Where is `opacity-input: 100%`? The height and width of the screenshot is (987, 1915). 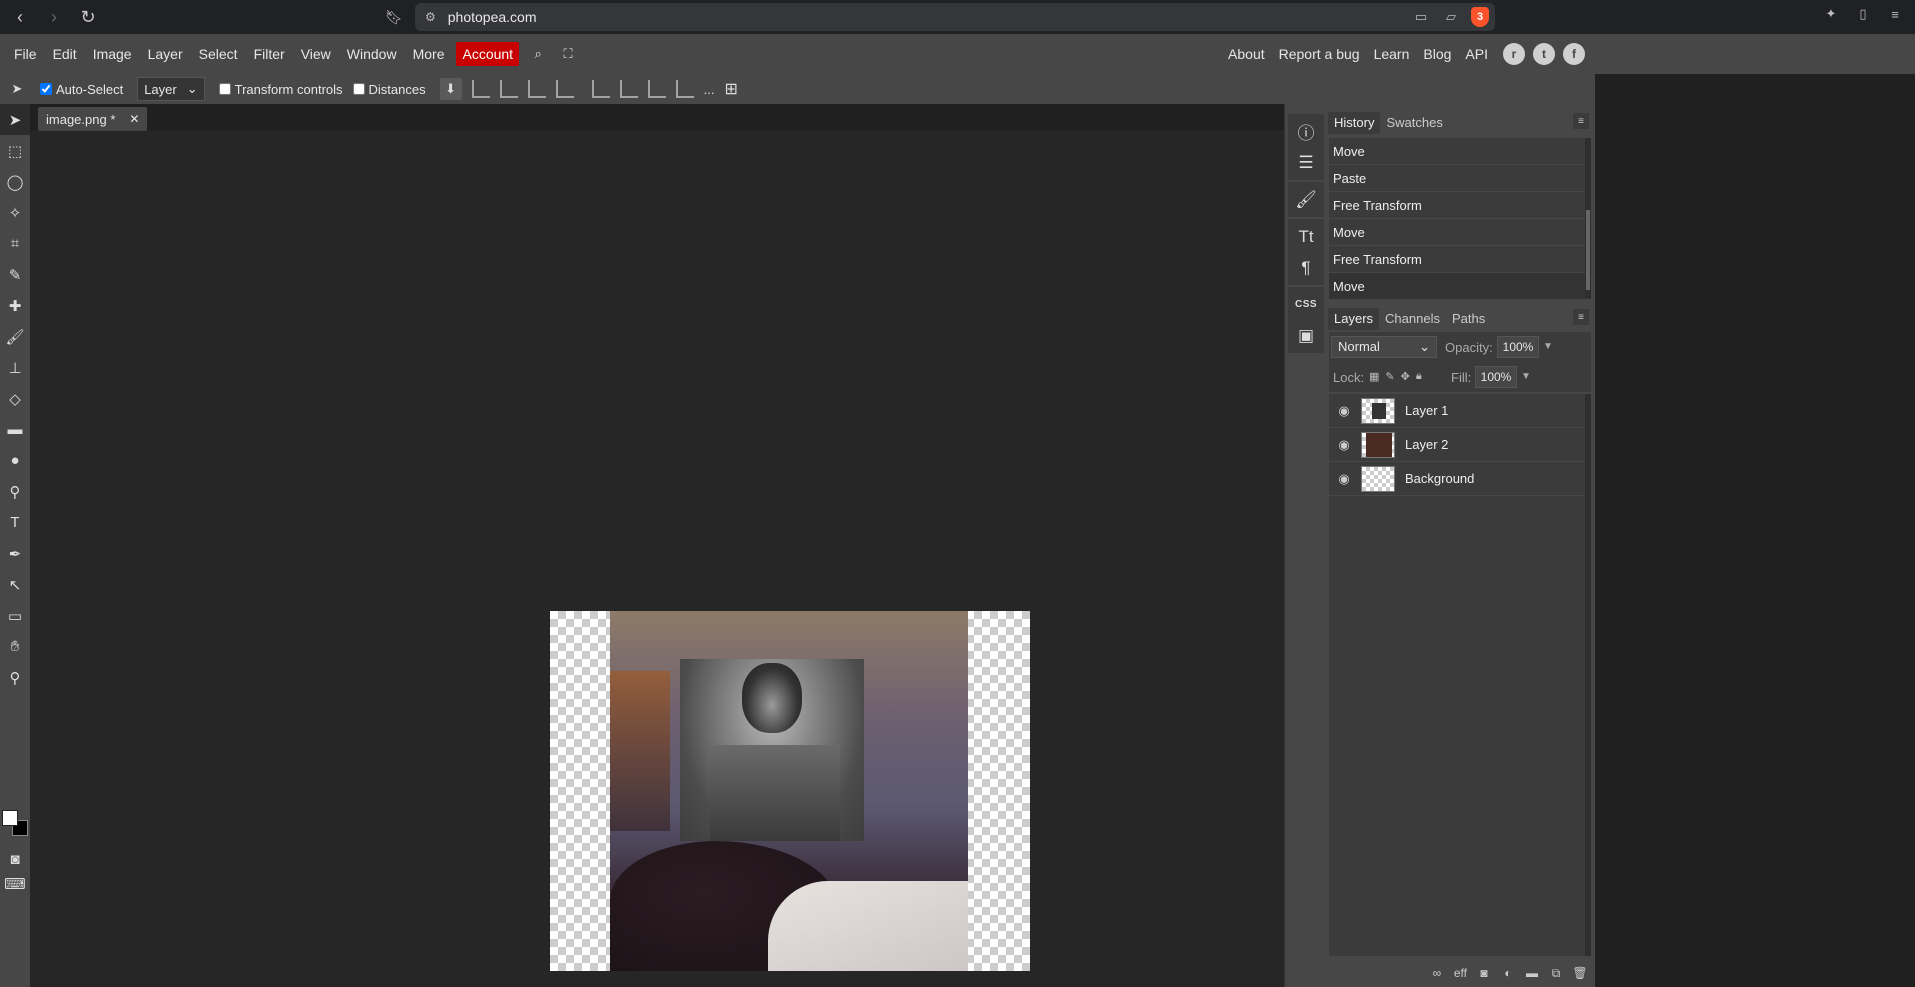
opacity-input: 100% is located at coordinates (1518, 347).